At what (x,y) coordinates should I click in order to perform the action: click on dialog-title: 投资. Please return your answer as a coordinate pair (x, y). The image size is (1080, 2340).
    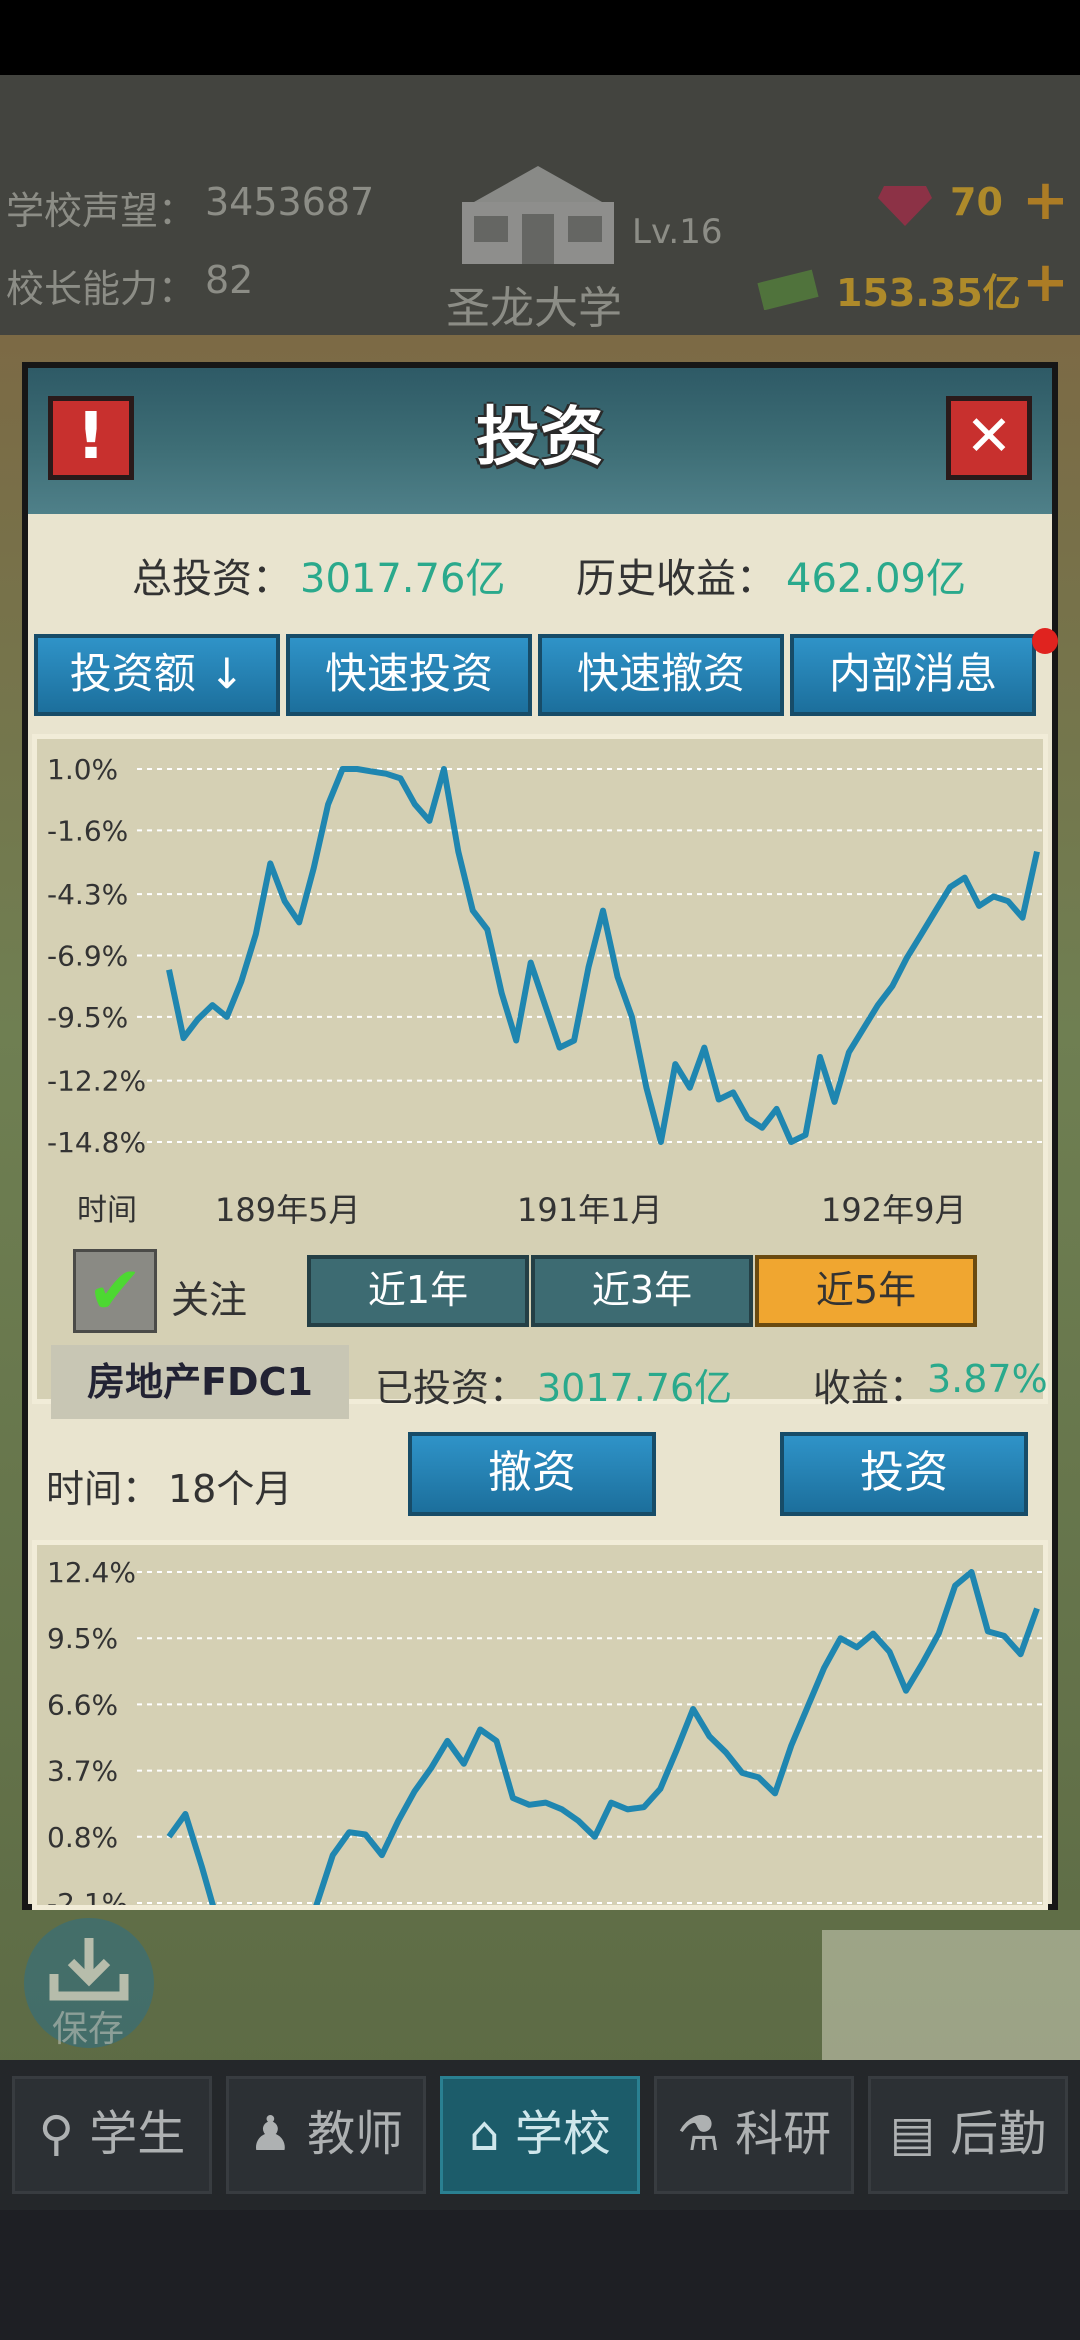
    Looking at the image, I should click on (540, 438).